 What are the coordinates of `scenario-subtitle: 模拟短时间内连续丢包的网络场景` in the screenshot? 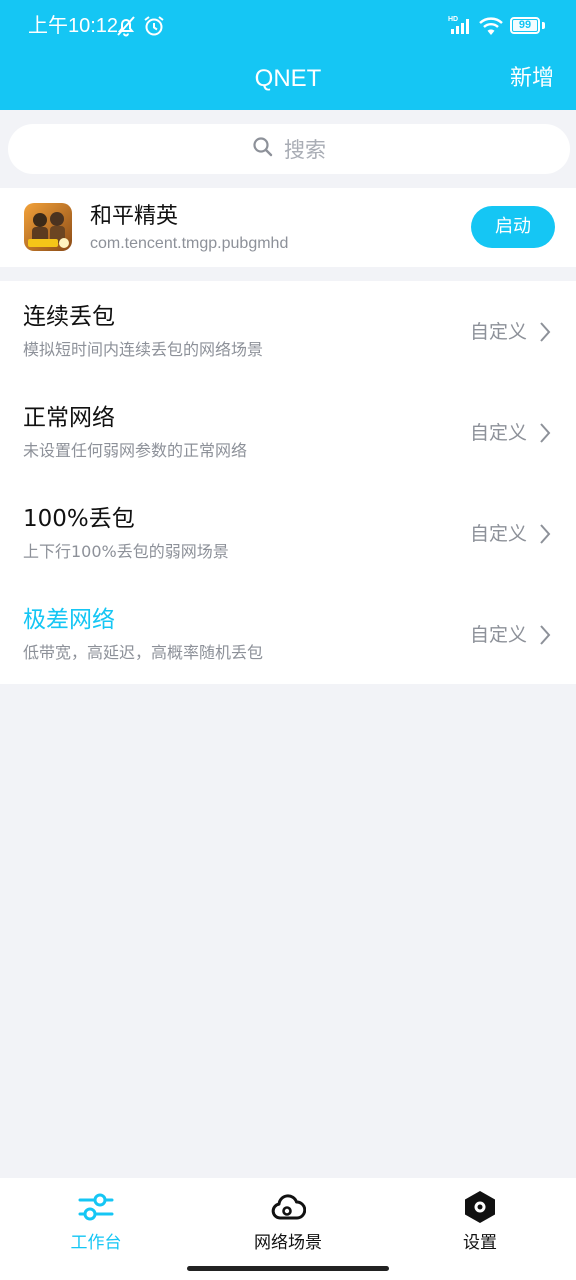 It's located at (143, 349).